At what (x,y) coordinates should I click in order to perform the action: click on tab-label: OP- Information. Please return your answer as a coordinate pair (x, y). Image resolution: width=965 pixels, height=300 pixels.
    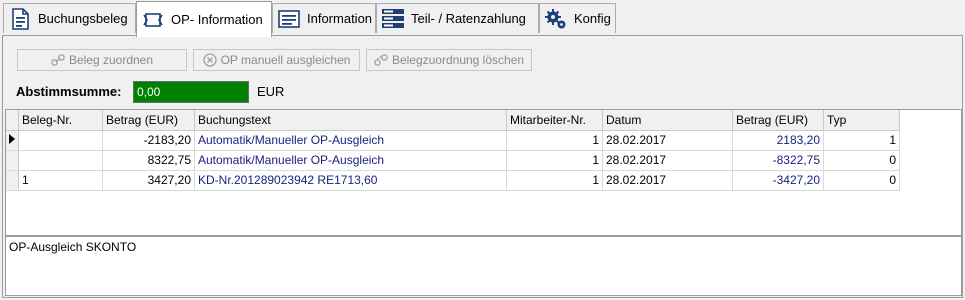
    Looking at the image, I should click on (217, 19).